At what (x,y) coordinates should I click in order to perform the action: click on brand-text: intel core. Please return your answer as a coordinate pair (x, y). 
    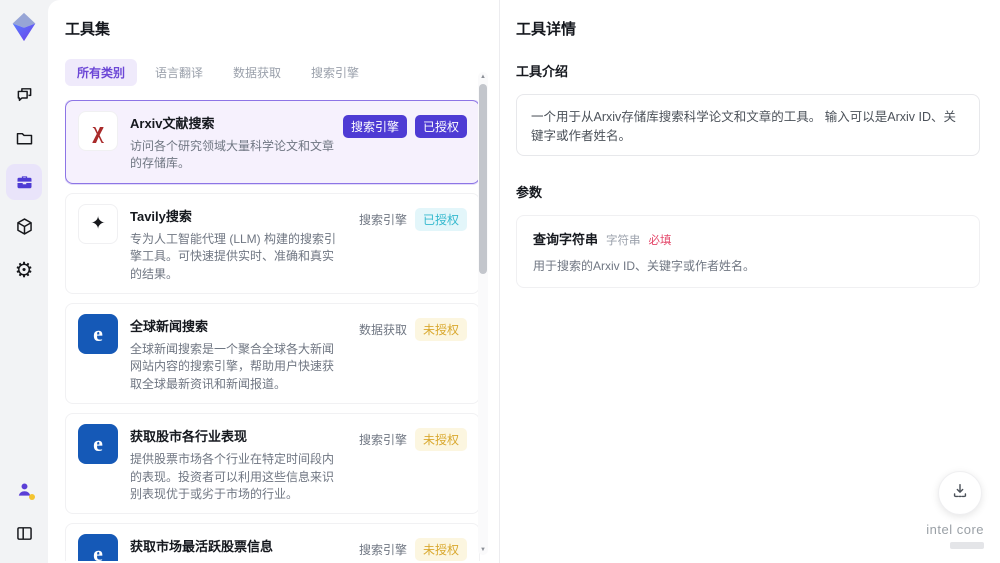
    Looking at the image, I should click on (955, 529).